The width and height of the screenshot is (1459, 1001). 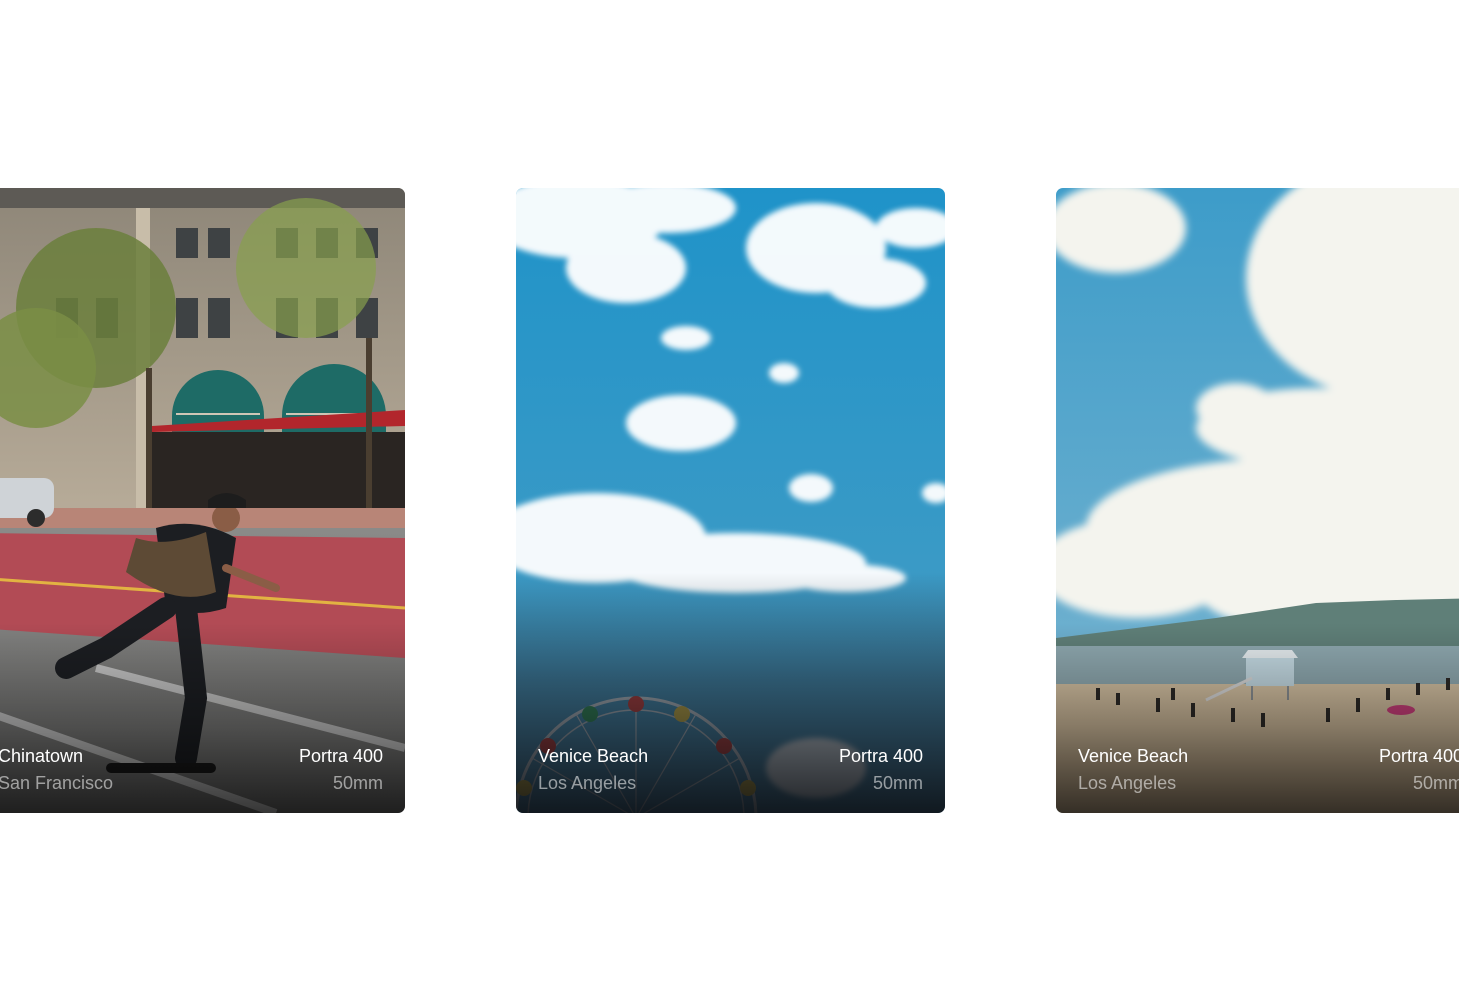 I want to click on photo-caption: Chinatown San Francisco Portra 400 50mm, so click(x=191, y=769).